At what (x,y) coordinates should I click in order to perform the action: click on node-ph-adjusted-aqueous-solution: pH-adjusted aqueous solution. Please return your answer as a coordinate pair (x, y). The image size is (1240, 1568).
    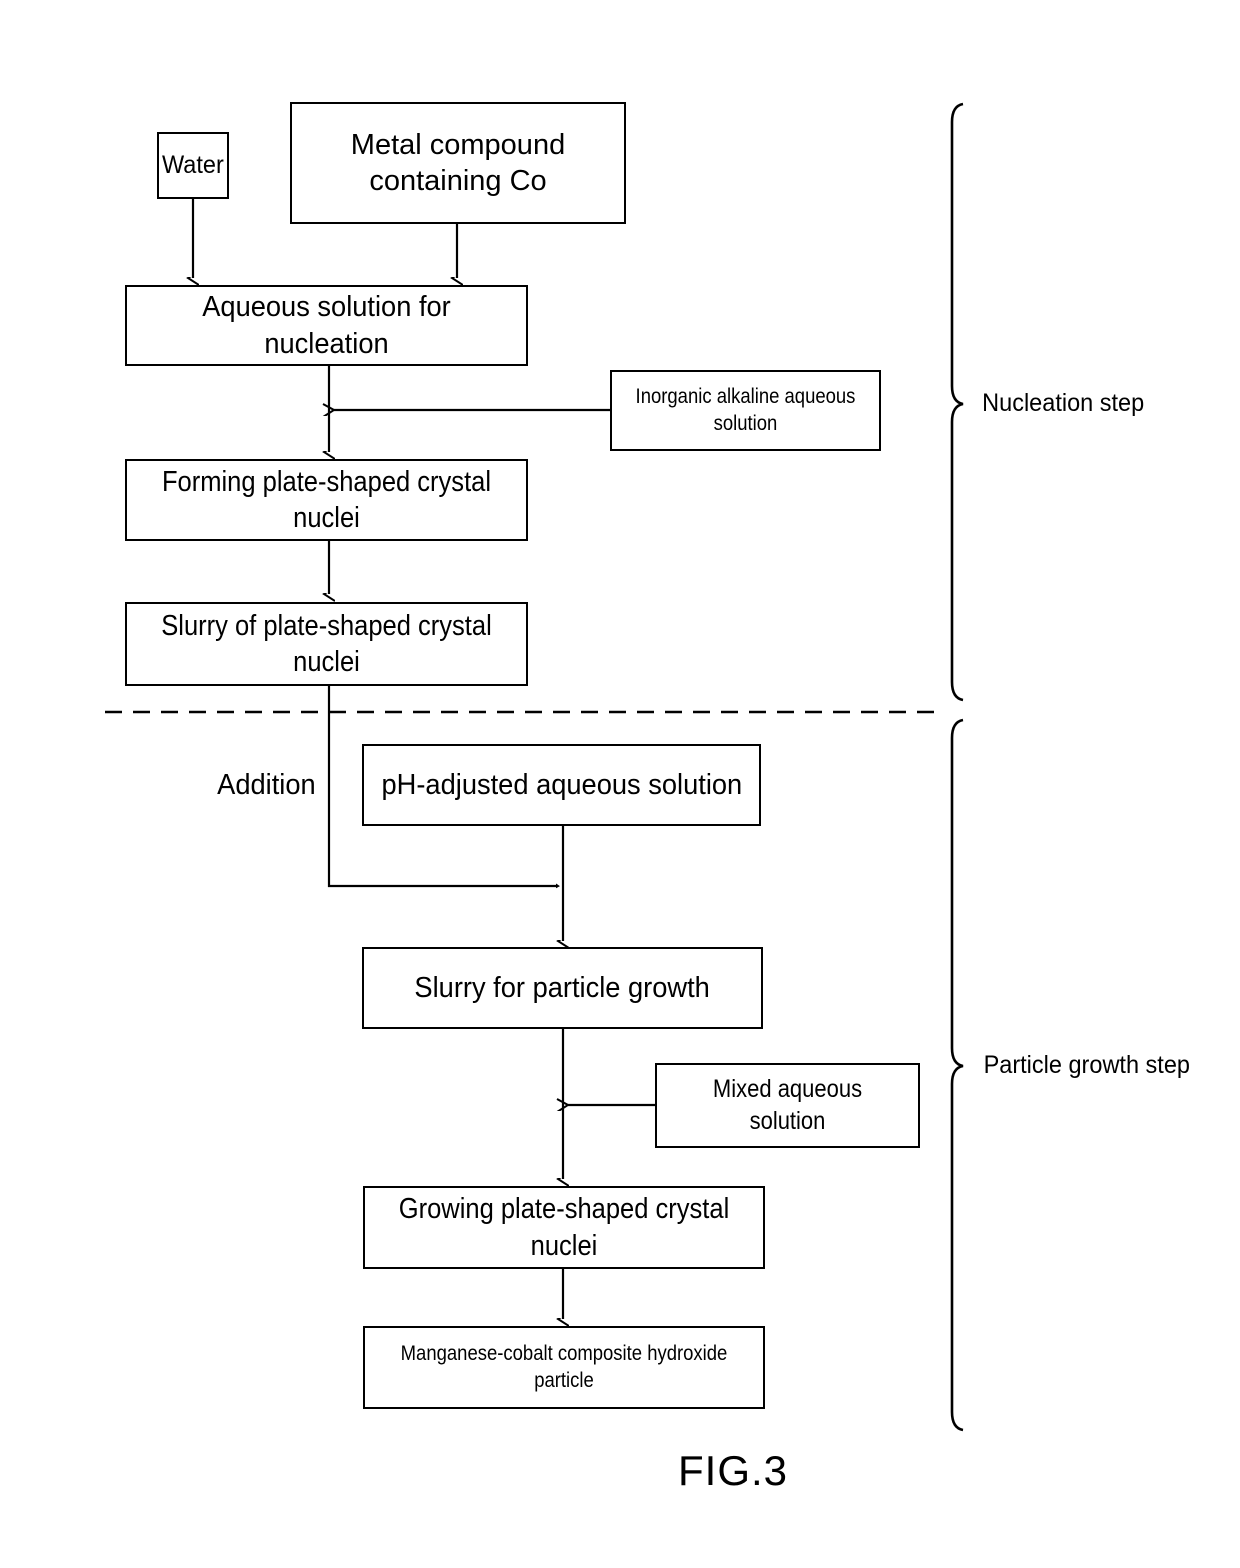
    Looking at the image, I should click on (561, 785).